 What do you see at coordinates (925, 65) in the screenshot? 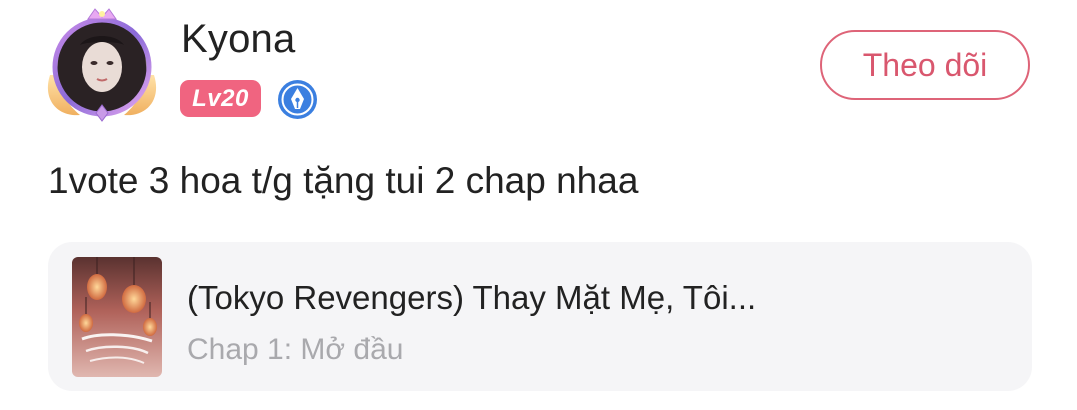
I see `follow-button: Theo dõi` at bounding box center [925, 65].